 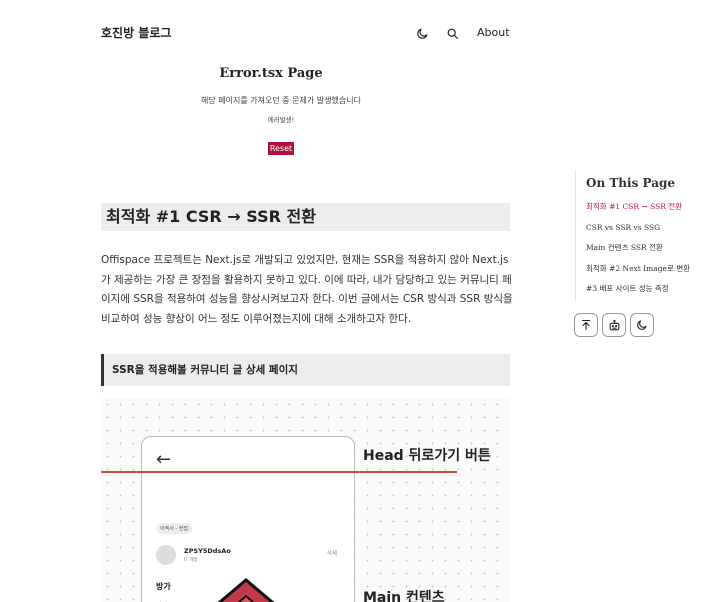 I want to click on site-title: 호진방 블로그, so click(x=136, y=32).